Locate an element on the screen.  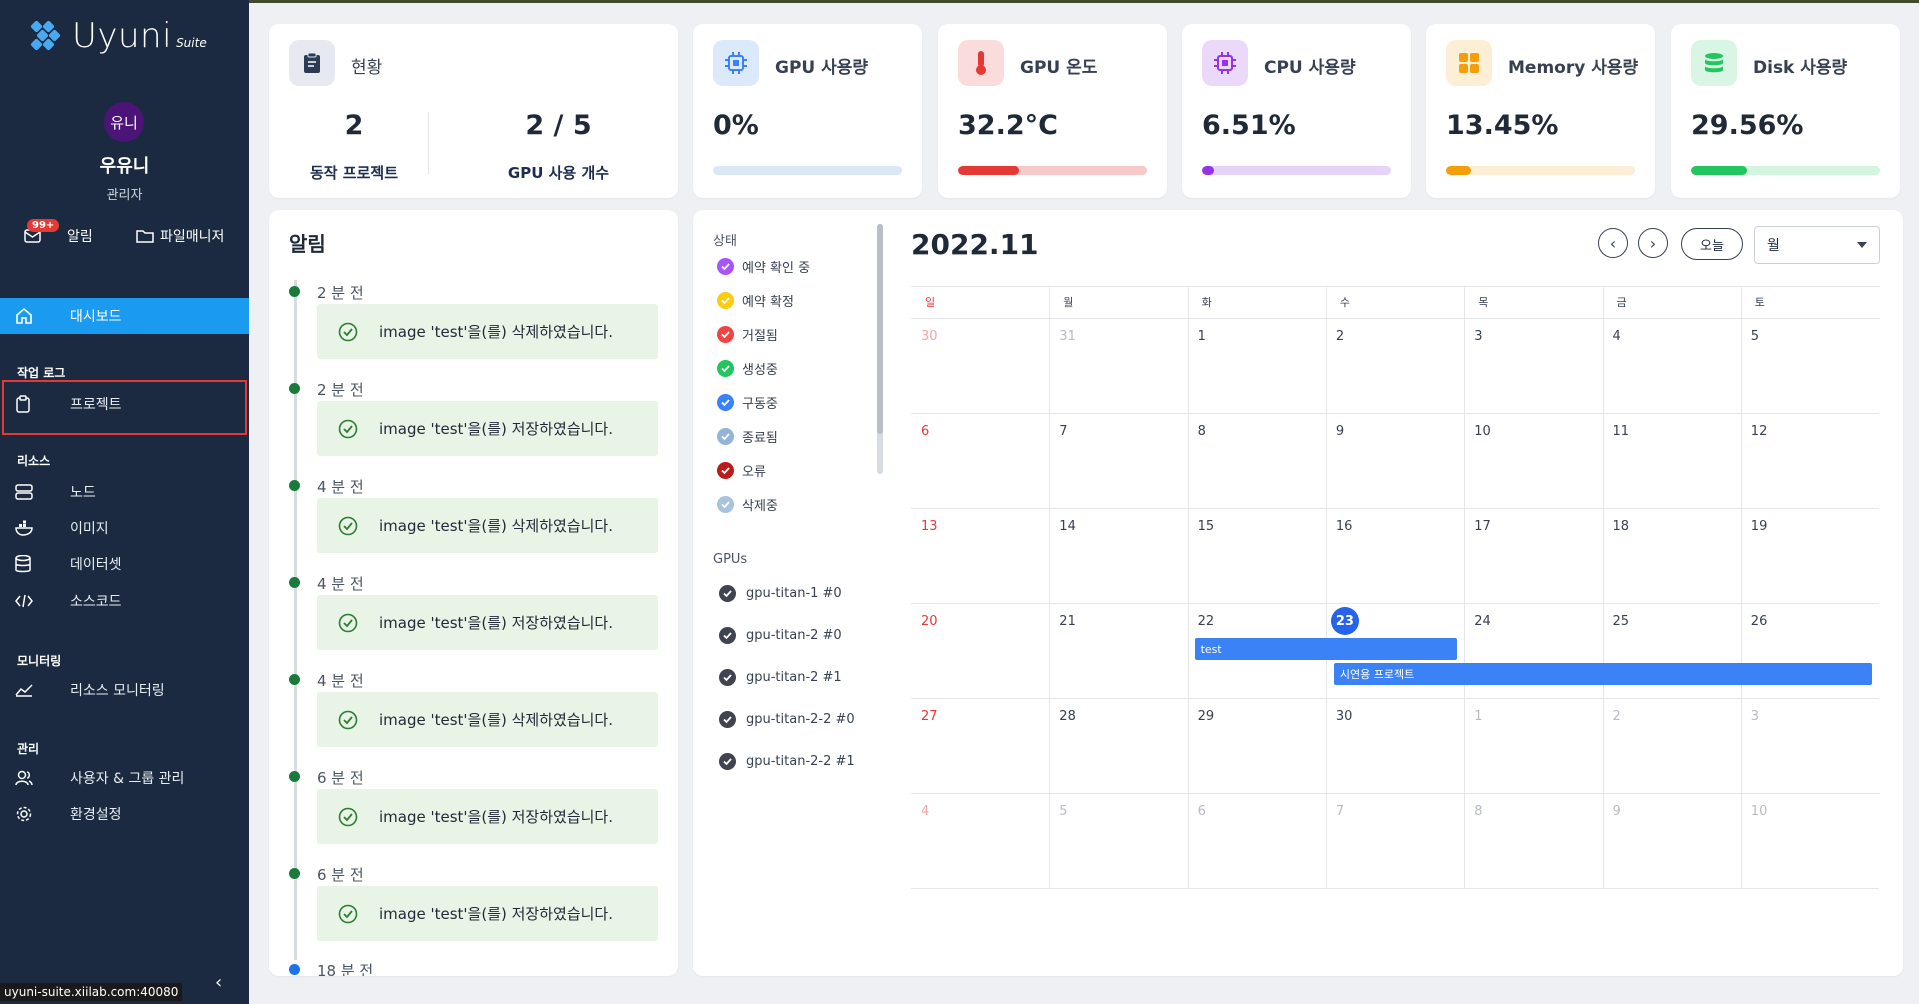
notification-message-box: image 'test'을(를) 삭제하였습니다. is located at coordinates (487, 331).